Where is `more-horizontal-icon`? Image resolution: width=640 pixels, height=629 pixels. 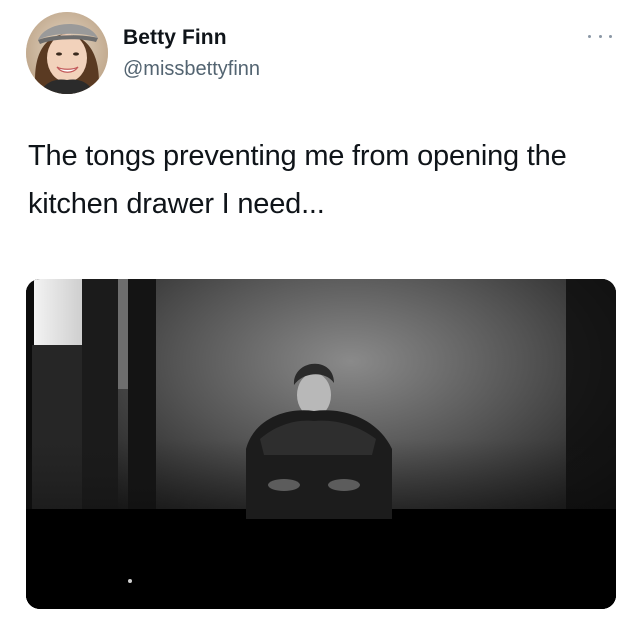
more-horizontal-icon is located at coordinates (600, 36).